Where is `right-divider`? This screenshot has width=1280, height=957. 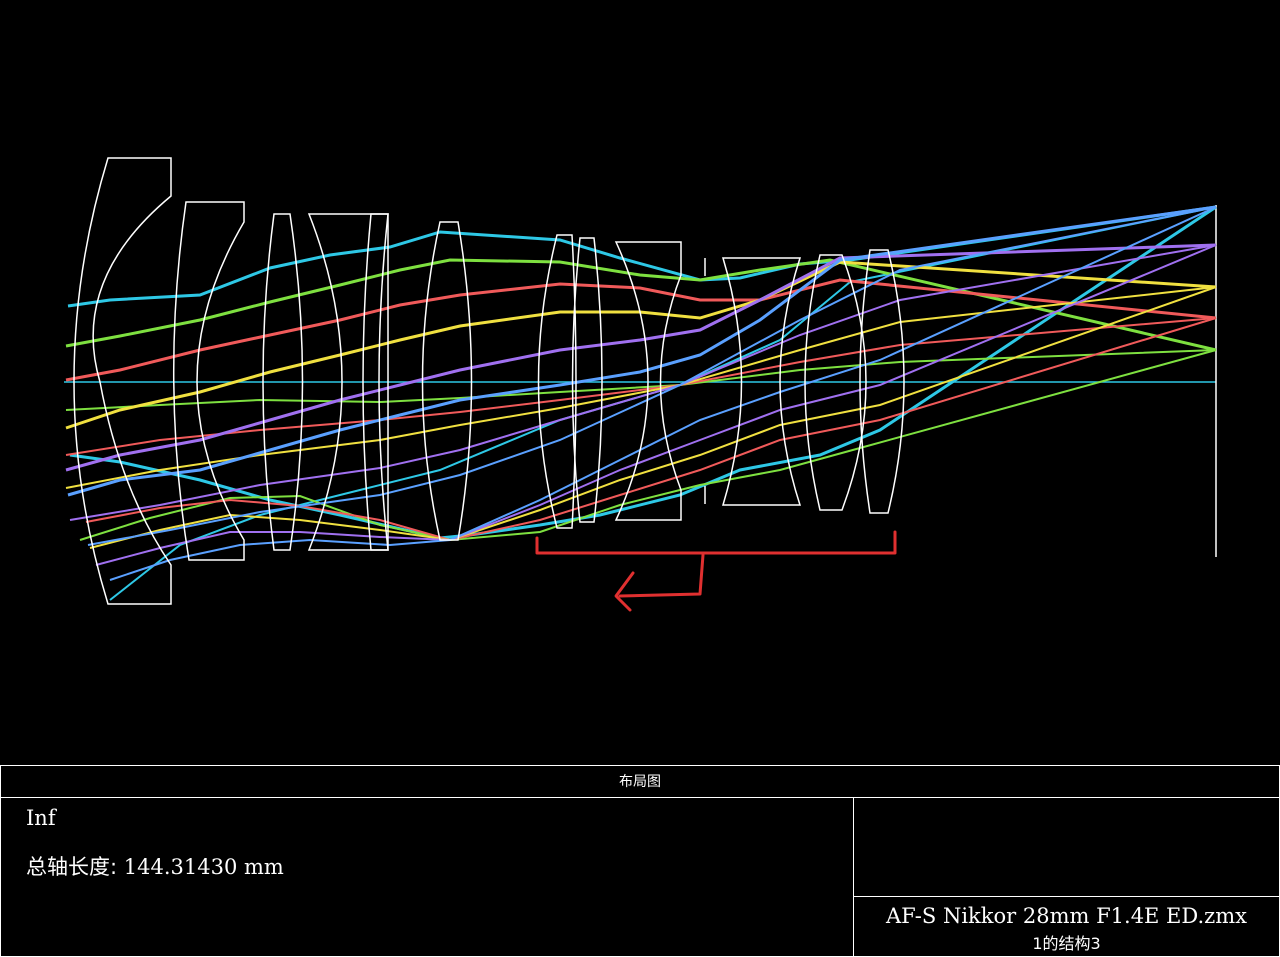 right-divider is located at coordinates (1066, 896).